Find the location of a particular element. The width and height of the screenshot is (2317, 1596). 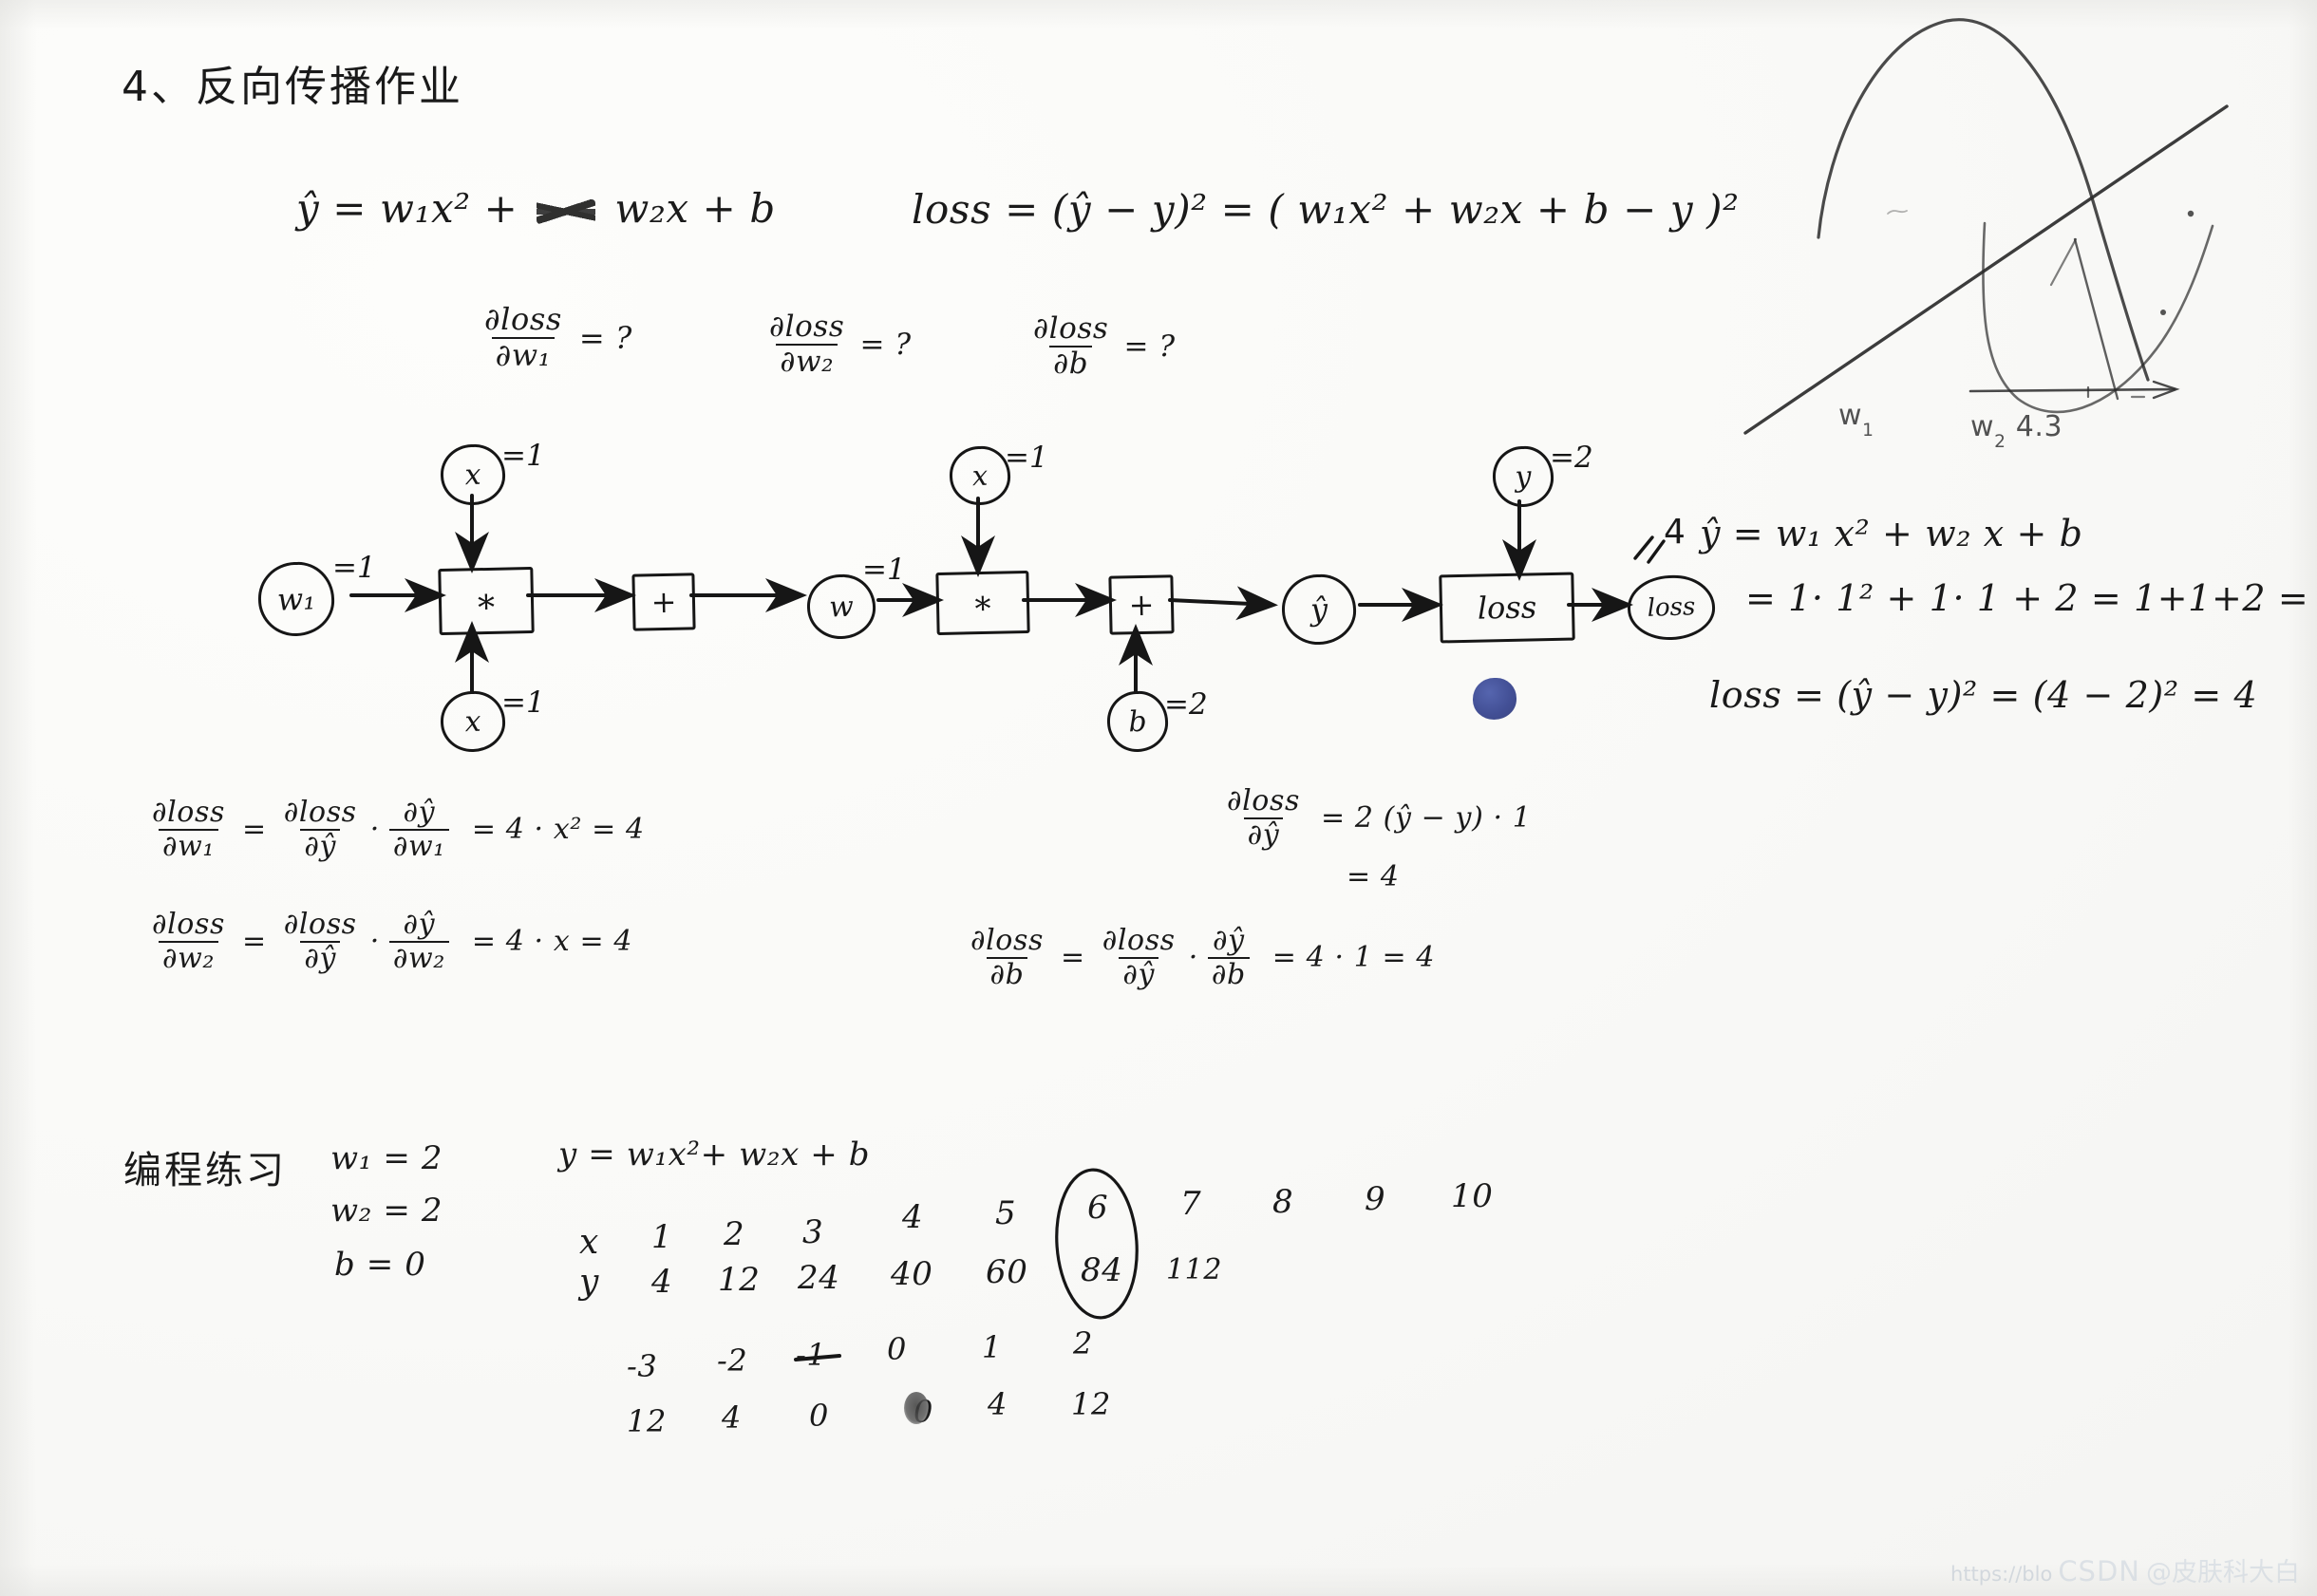

eq-db: = is located at coordinates (1072, 957).